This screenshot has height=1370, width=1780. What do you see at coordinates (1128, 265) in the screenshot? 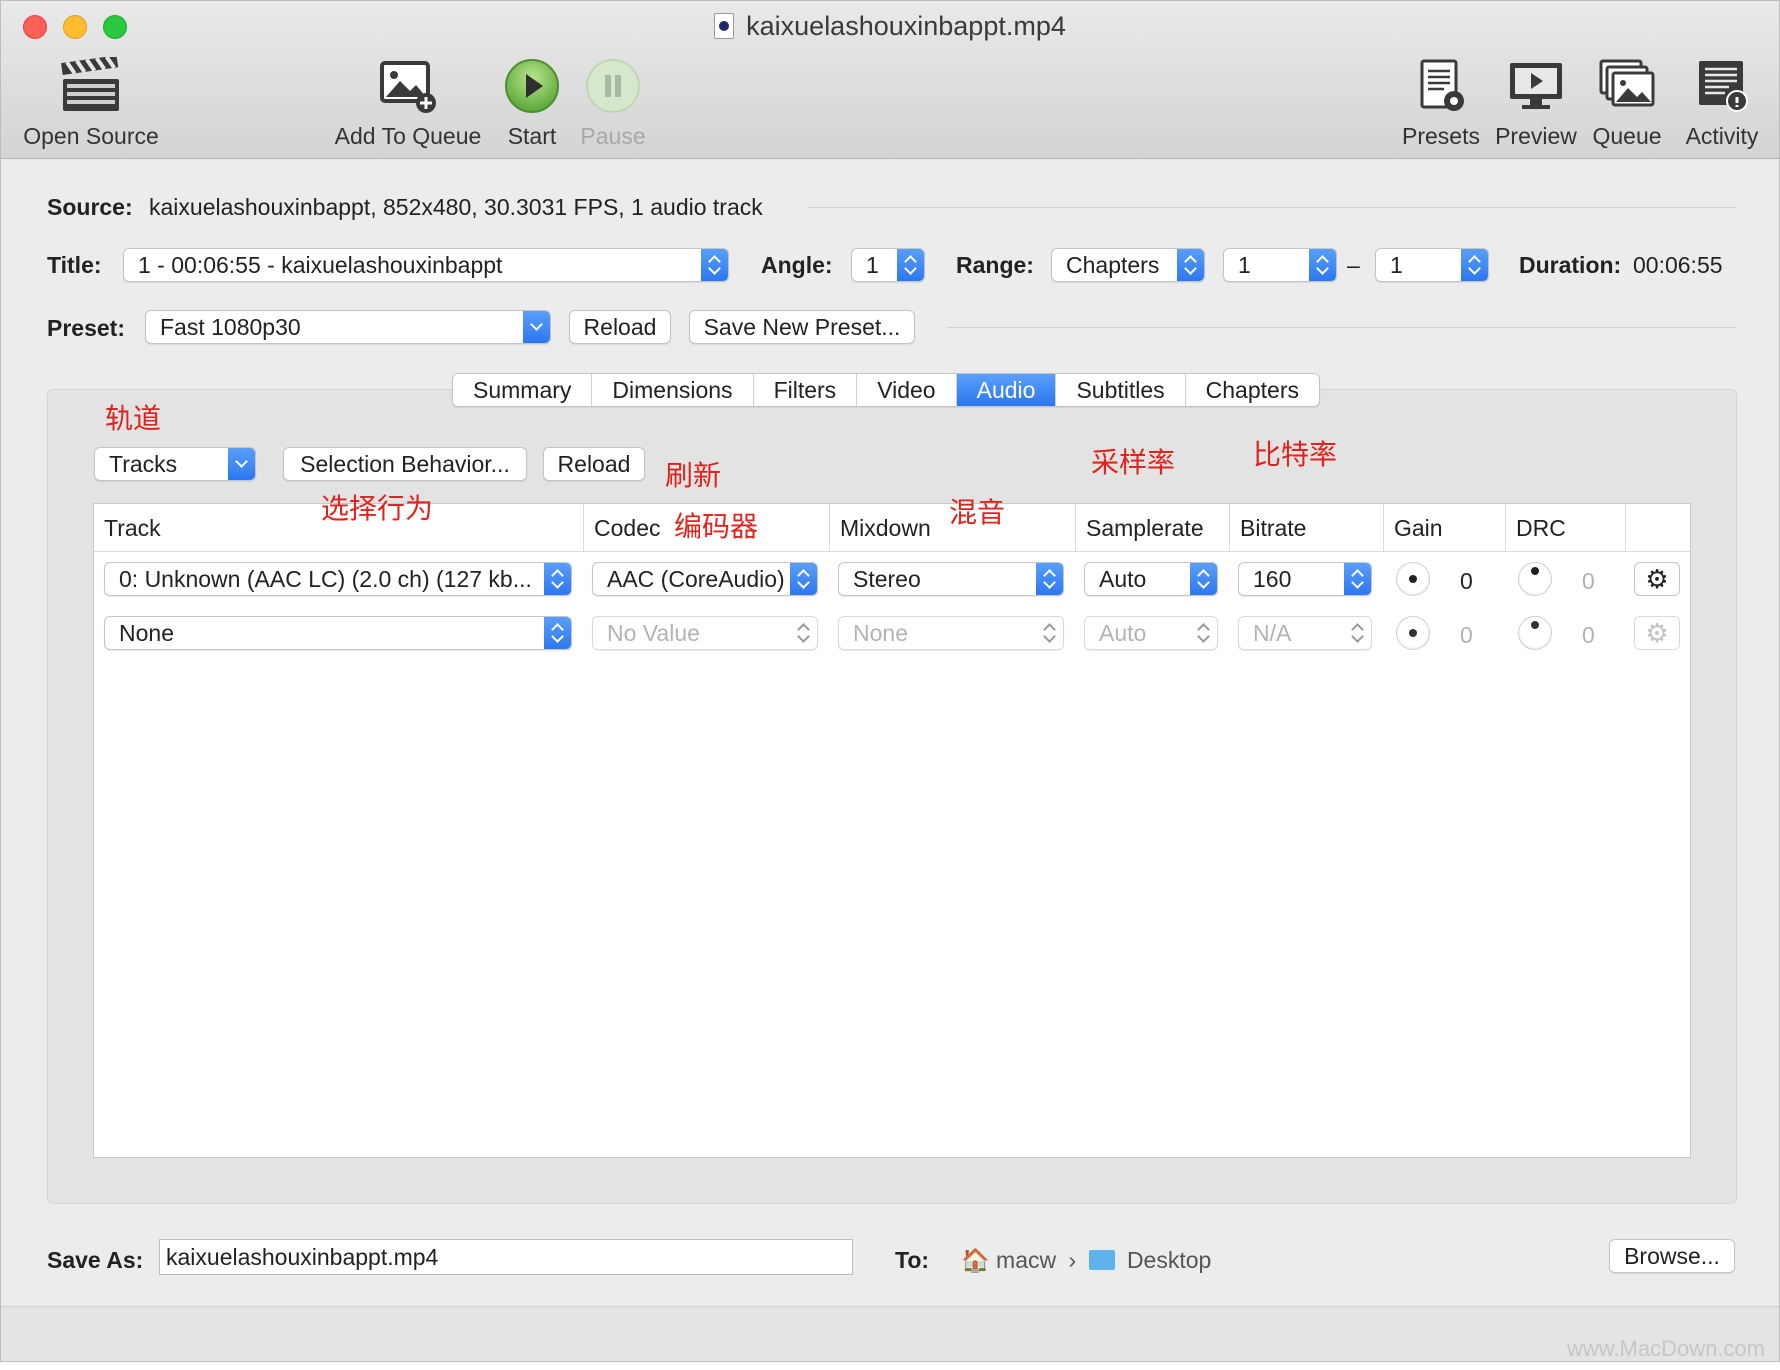
I see `range-type-popup: Chapters` at bounding box center [1128, 265].